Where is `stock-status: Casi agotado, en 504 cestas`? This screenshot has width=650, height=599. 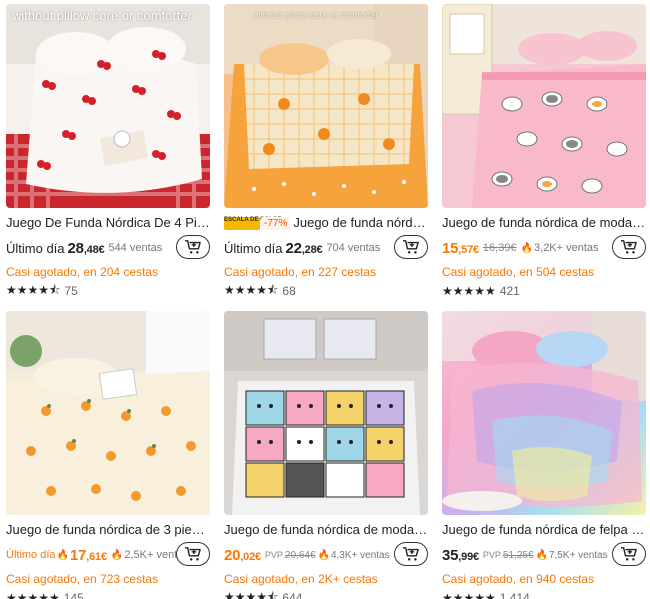
stock-status: Casi agotado, en 504 cestas is located at coordinates (518, 272).